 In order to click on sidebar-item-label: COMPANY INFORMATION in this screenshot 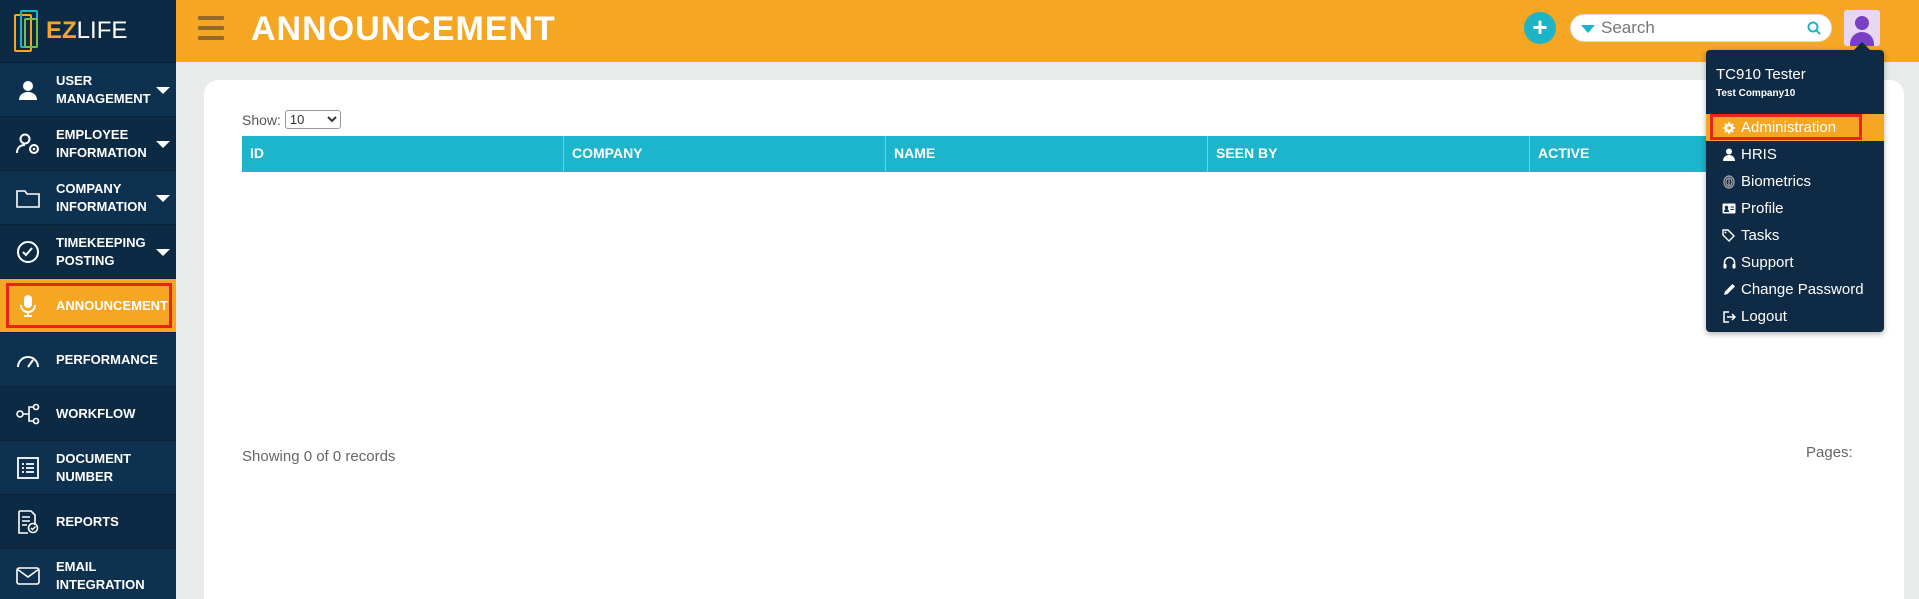, I will do `click(101, 197)`.